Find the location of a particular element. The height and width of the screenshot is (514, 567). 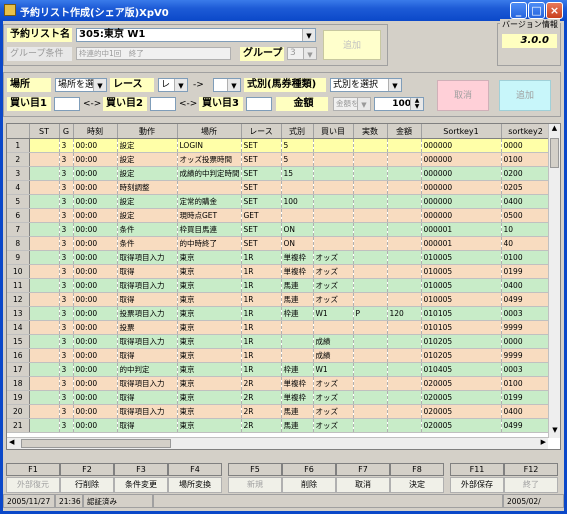

row-number: 17 is located at coordinates (18, 369).